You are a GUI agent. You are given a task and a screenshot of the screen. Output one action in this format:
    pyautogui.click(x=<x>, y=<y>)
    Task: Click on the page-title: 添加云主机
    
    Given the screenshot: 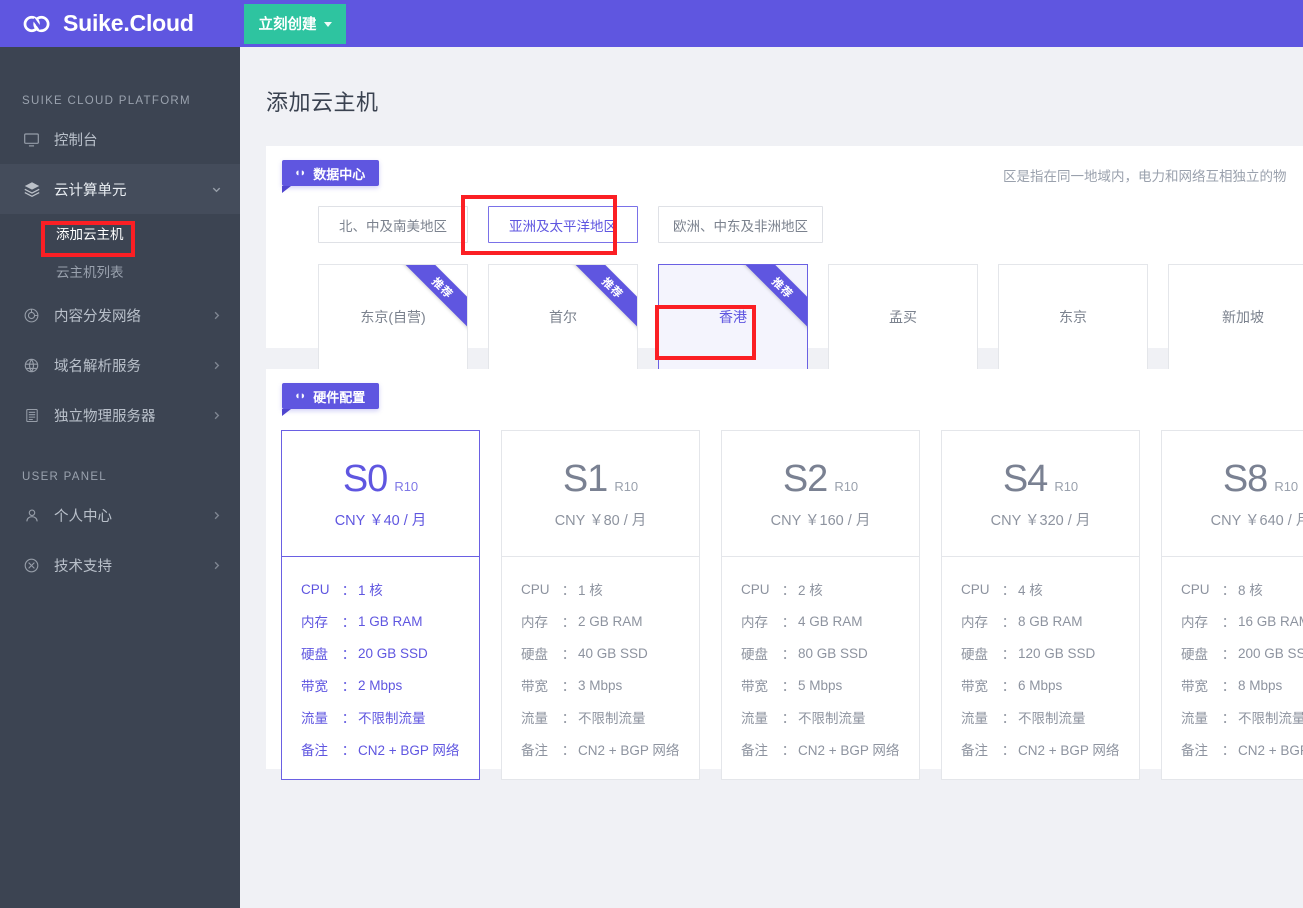 What is the action you would take?
    pyautogui.click(x=322, y=102)
    